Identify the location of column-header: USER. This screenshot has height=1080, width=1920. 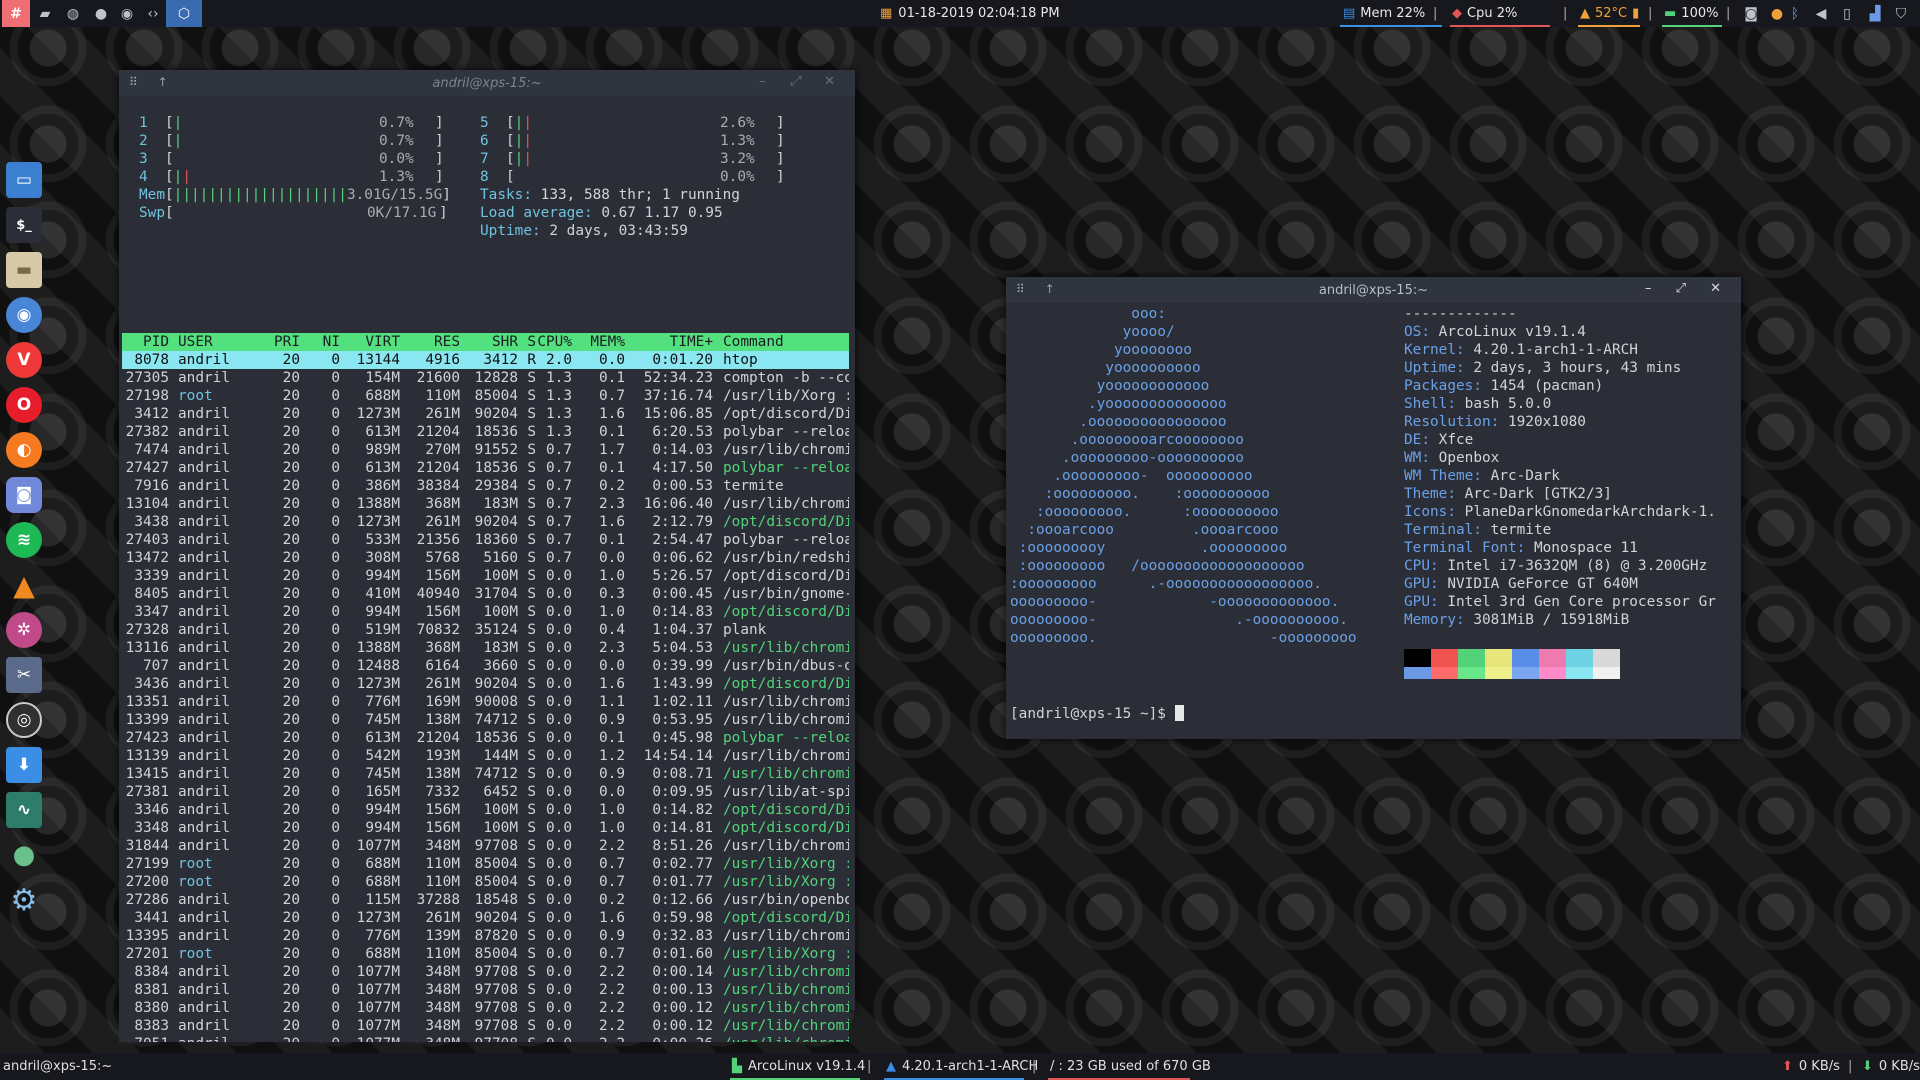
(219, 342).